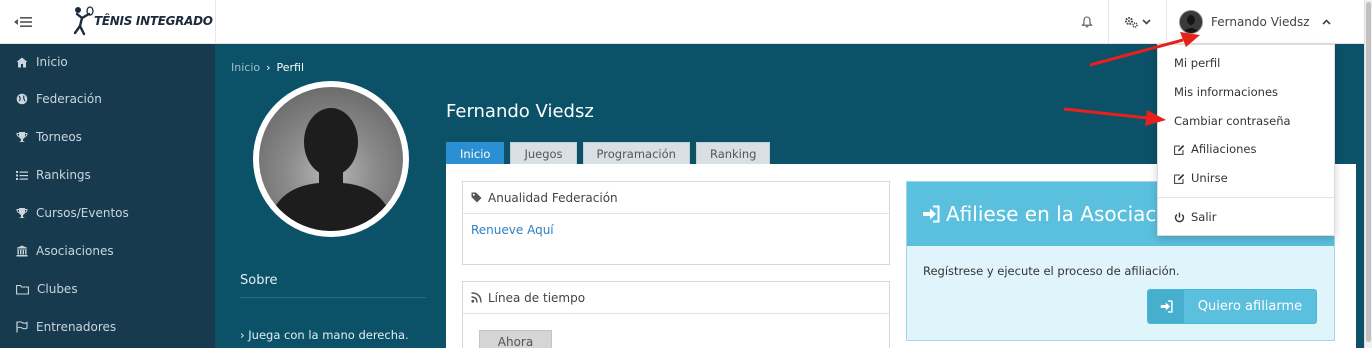 This screenshot has height=348, width=1372. What do you see at coordinates (83, 21) in the screenshot?
I see `tennis-player-logo-icon` at bounding box center [83, 21].